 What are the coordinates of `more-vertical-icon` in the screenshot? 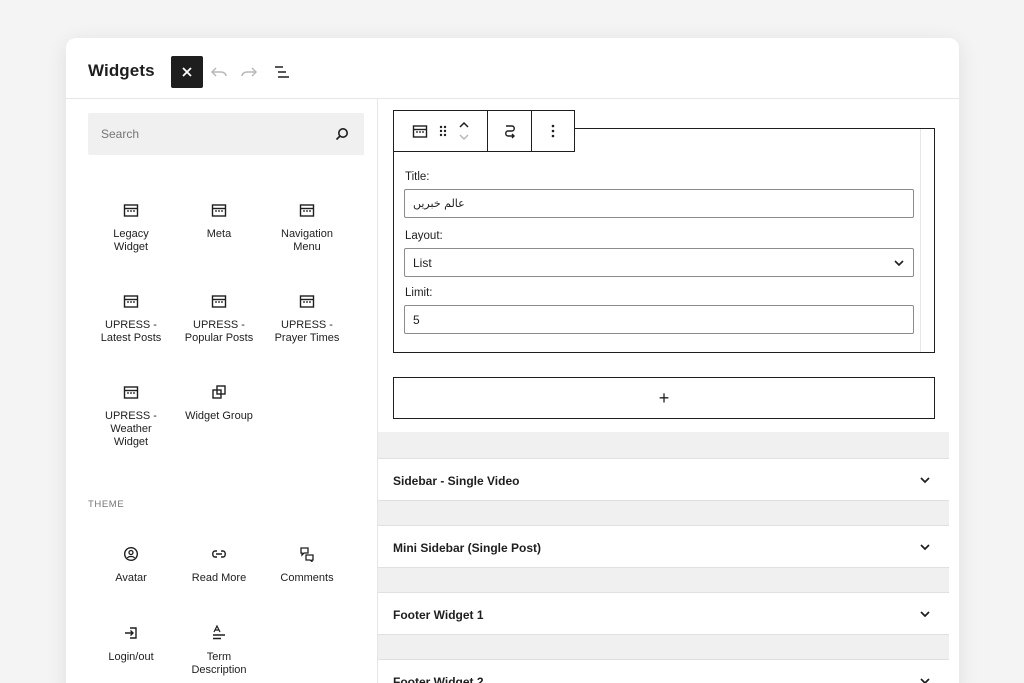 It's located at (553, 131).